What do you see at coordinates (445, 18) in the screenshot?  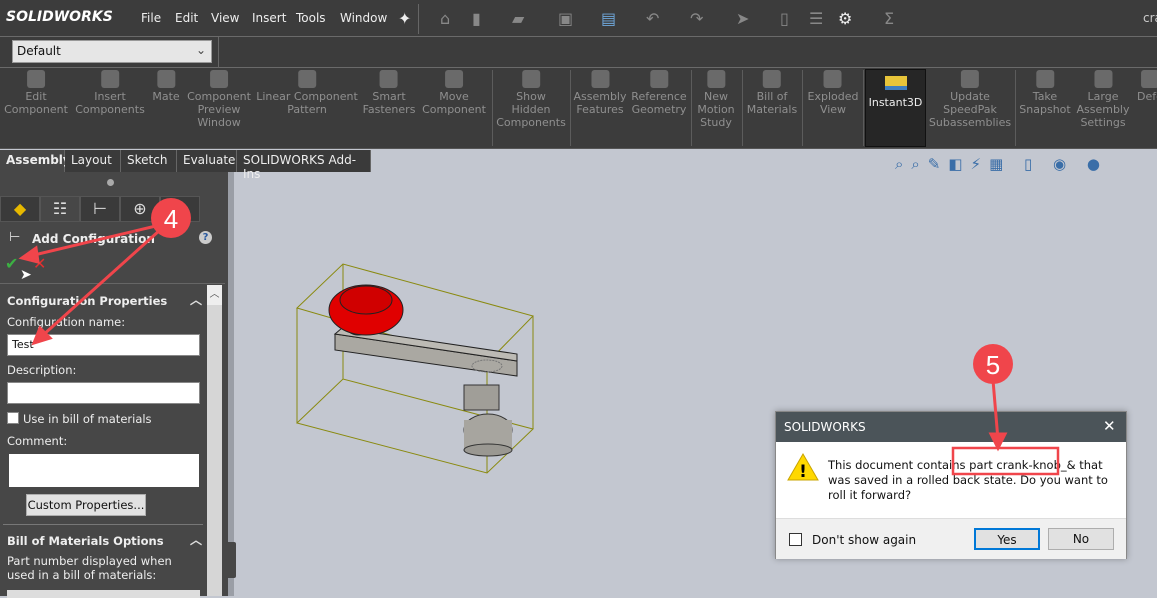 I see `home-icon: ⌂` at bounding box center [445, 18].